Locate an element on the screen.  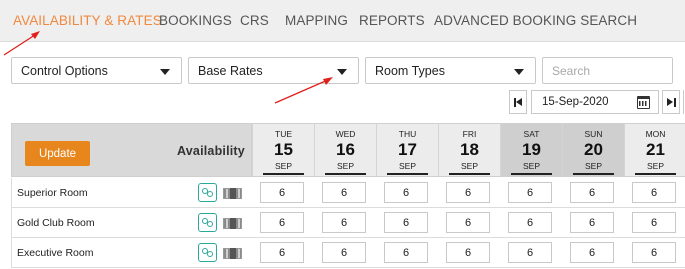
date-column-header: THU 17 SEP is located at coordinates (407, 150).